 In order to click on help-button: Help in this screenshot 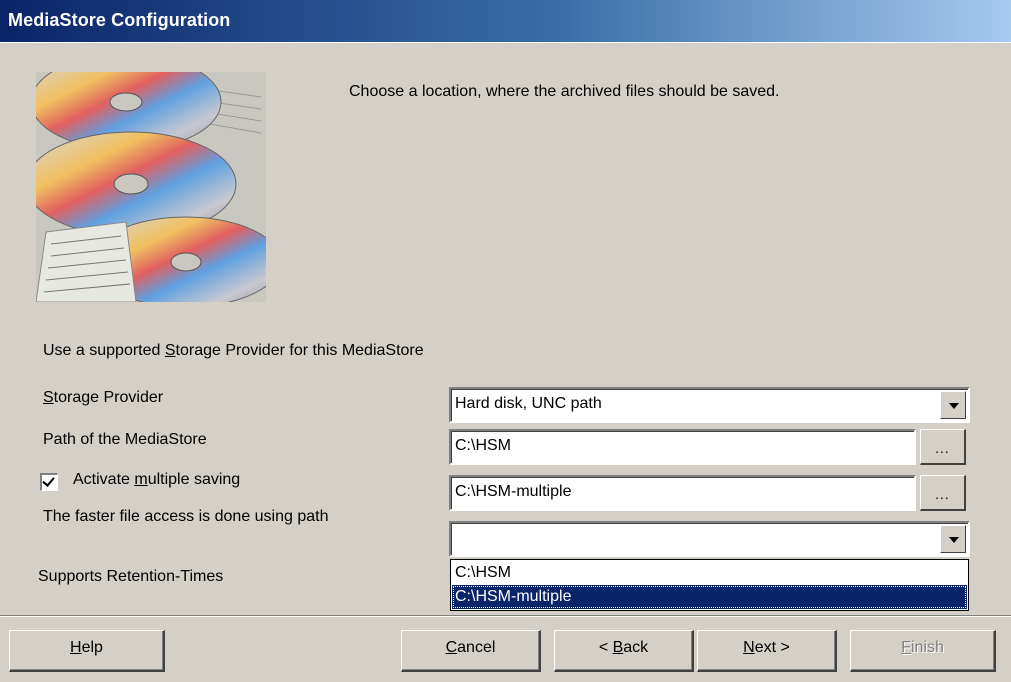, I will do `click(87, 651)`.